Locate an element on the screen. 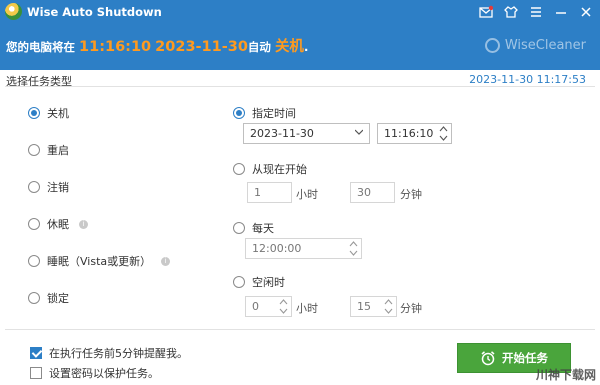  radio-specific-time: 指定时间 is located at coordinates (264, 113).